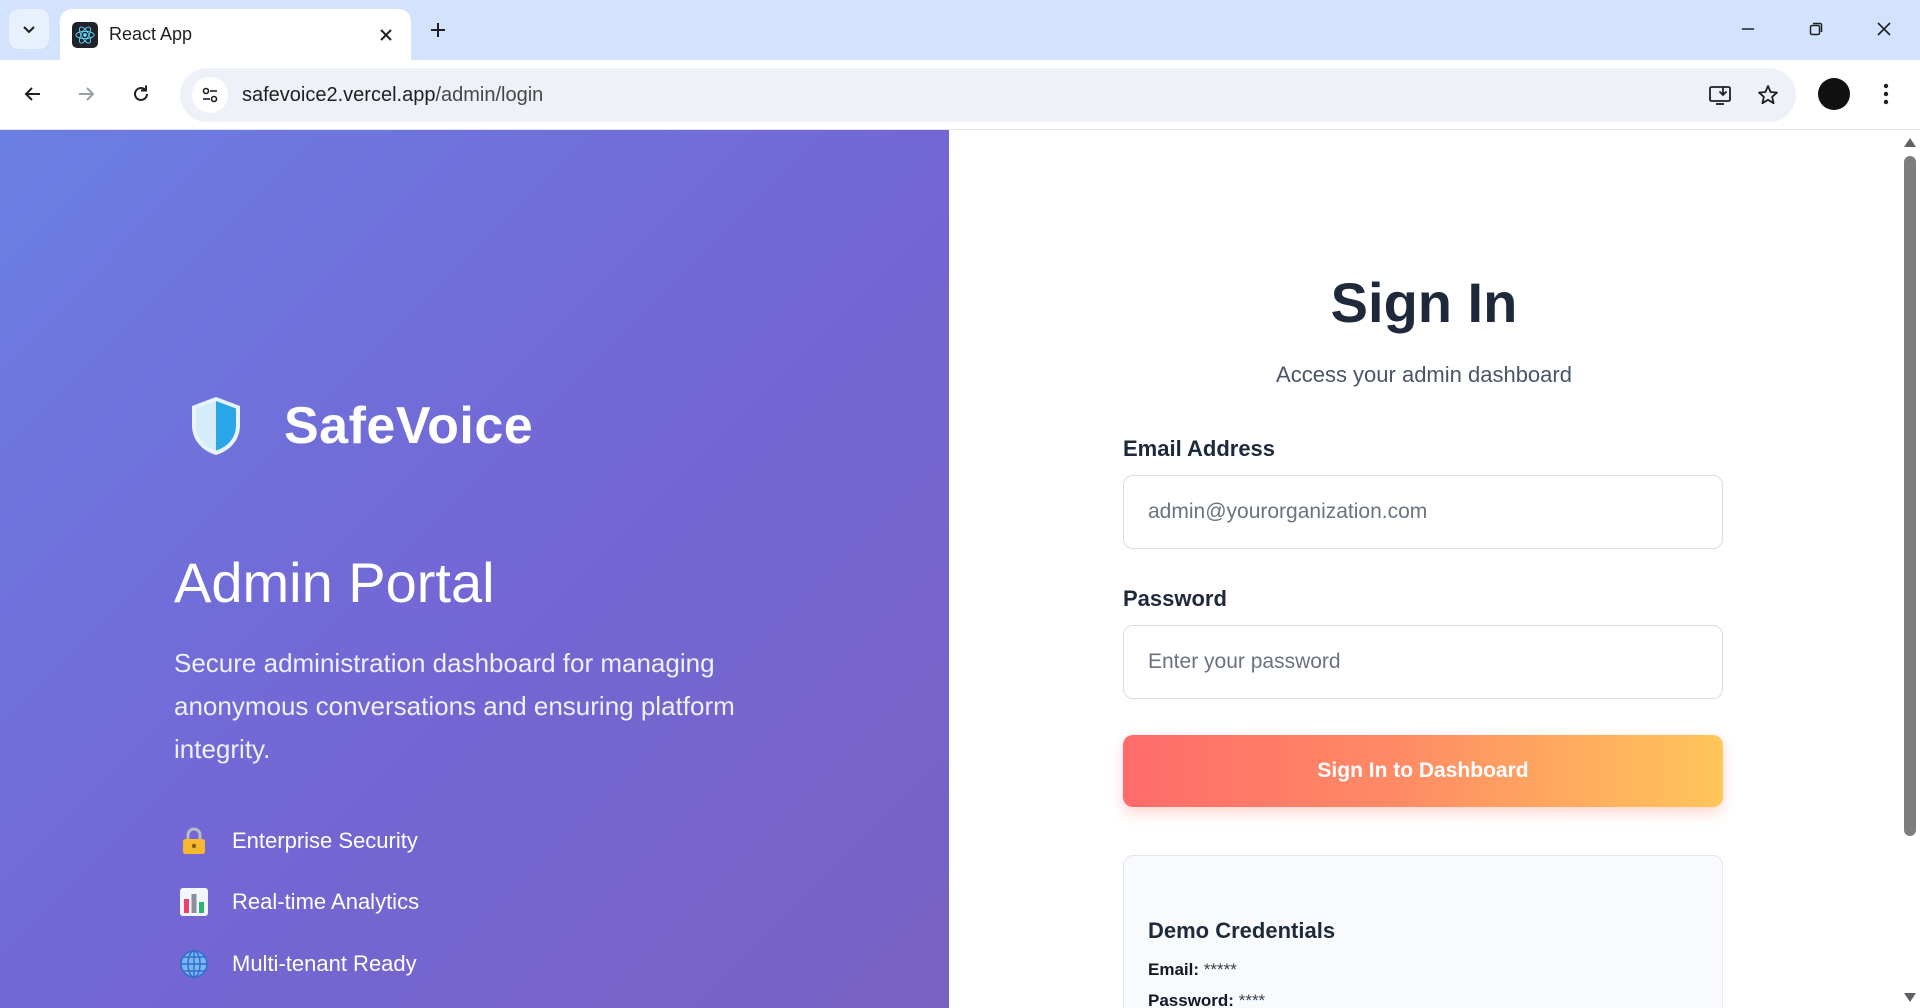 The height and width of the screenshot is (1008, 1920). Describe the element at coordinates (85, 34) in the screenshot. I see `react-logo-icon` at that location.